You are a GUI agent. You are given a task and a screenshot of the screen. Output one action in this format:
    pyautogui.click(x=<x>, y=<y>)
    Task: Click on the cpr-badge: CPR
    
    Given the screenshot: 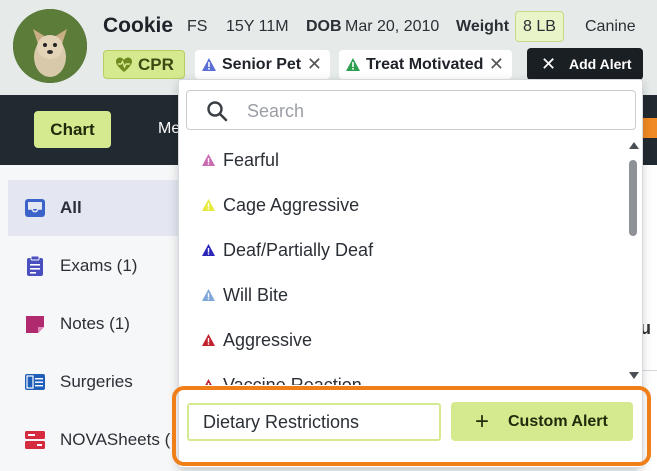 What is the action you would take?
    pyautogui.click(x=144, y=64)
    